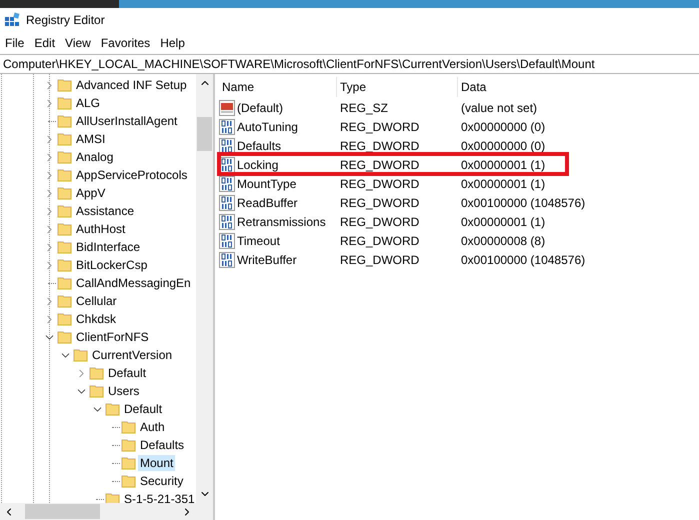  Describe the element at coordinates (44, 43) in the screenshot. I see `menu-item: Edit` at that location.